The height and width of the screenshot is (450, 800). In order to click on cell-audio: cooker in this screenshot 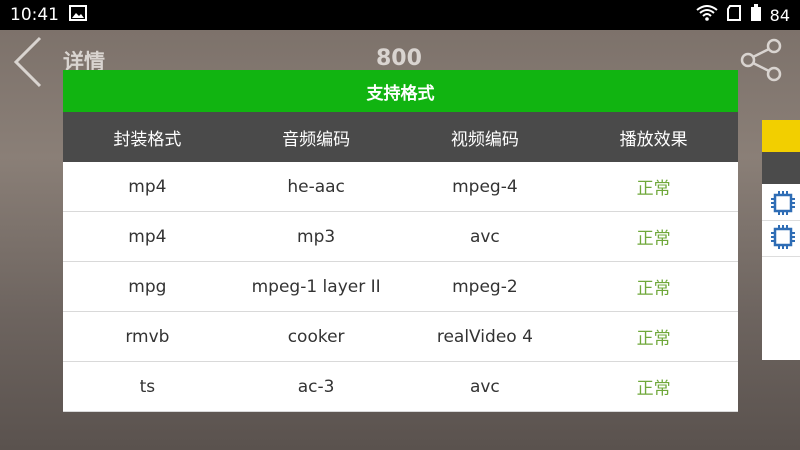, I will do `click(316, 336)`.